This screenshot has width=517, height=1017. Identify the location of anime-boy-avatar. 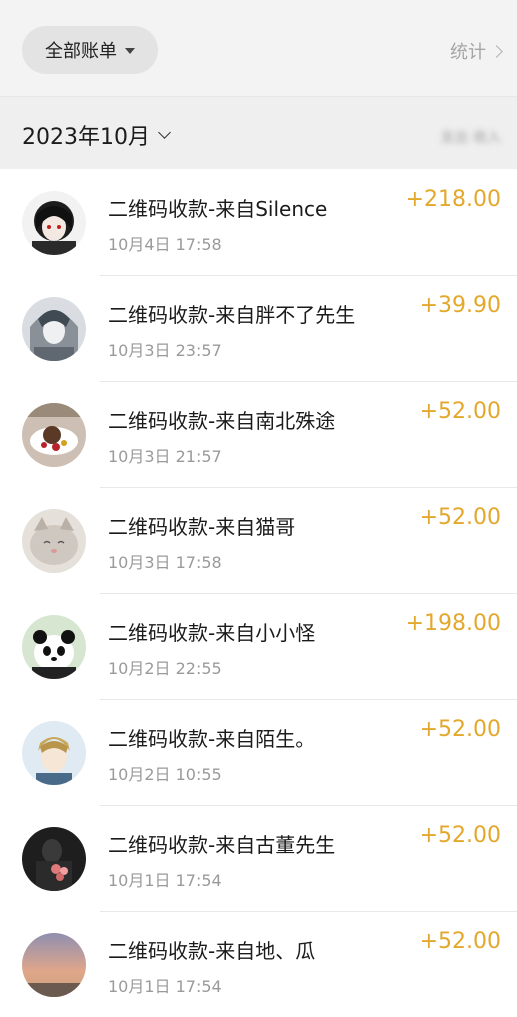
(54, 753).